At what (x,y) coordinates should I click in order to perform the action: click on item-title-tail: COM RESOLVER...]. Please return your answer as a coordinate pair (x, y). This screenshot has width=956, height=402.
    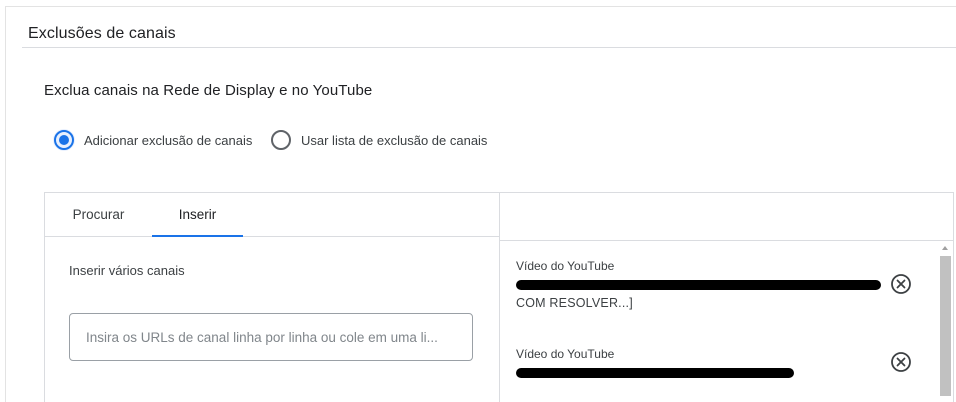
    Looking at the image, I should click on (574, 303).